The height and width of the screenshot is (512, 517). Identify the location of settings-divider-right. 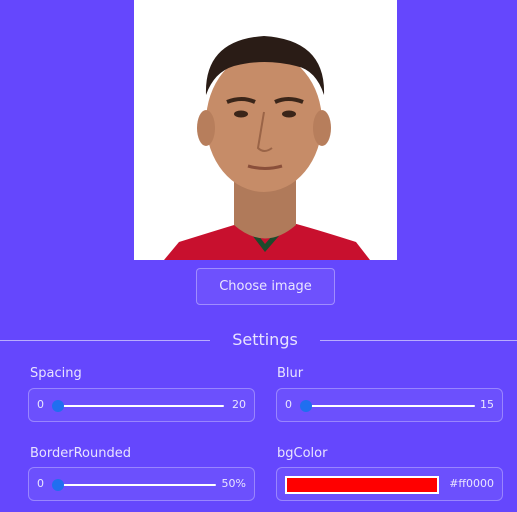
(418, 340).